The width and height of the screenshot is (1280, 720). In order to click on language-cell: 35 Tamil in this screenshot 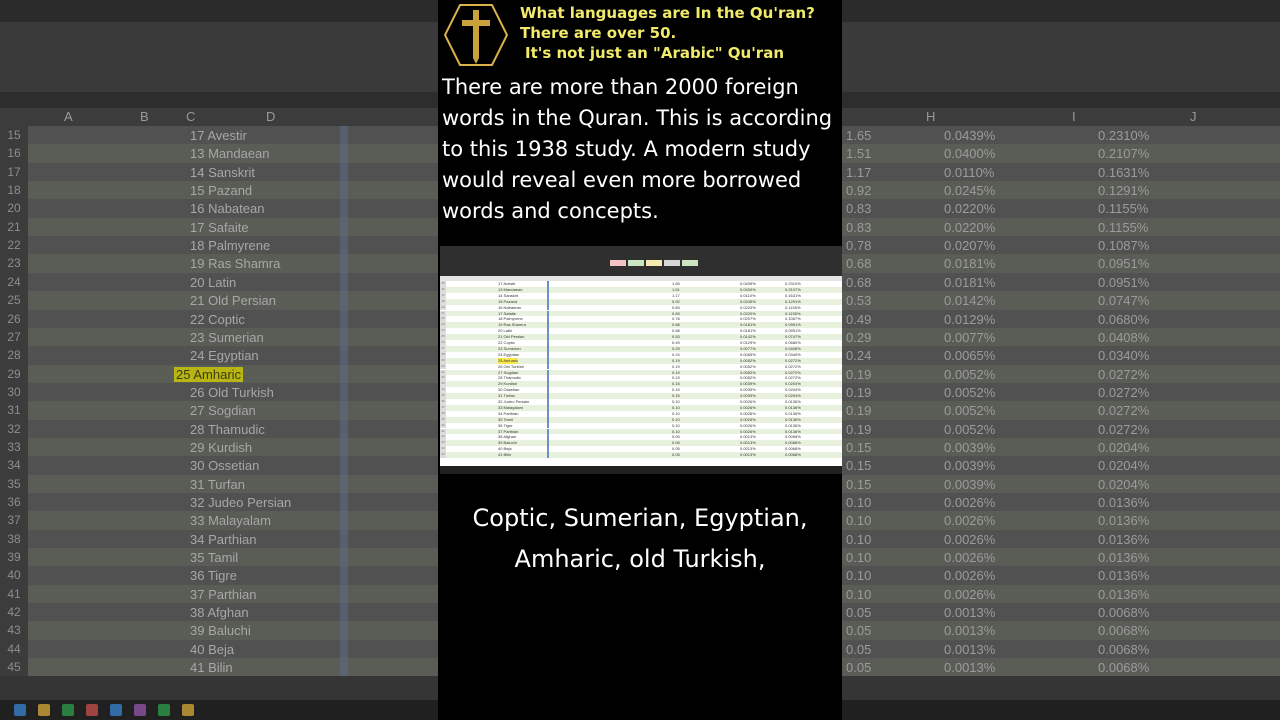, I will do `click(214, 557)`.